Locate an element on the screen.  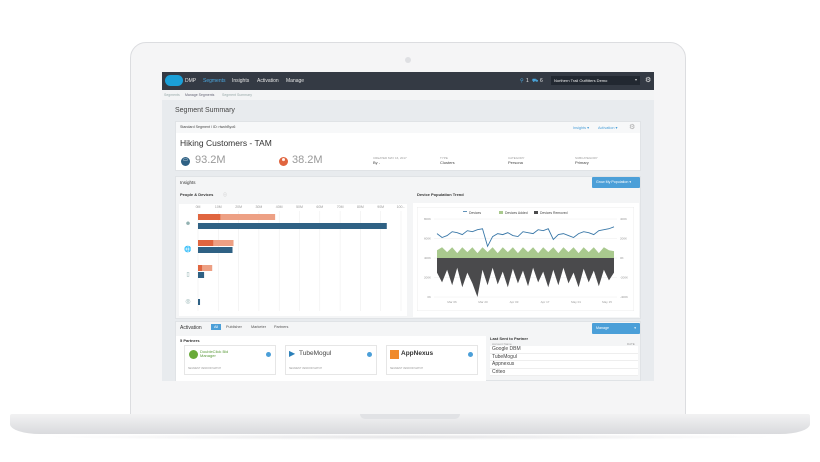
appnexus-logo is located at coordinates (394, 354).